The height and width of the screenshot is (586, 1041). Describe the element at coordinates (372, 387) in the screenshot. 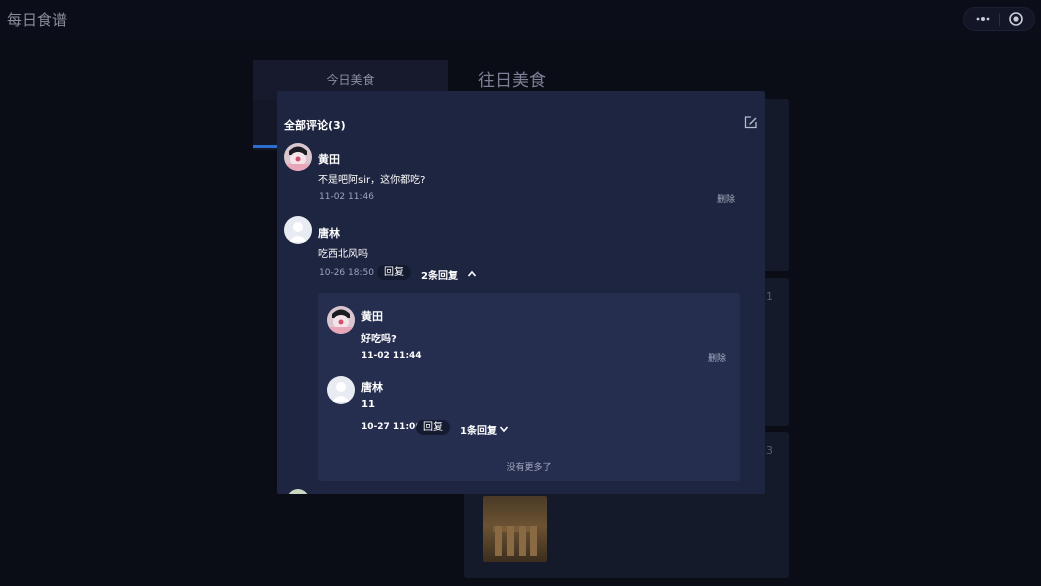

I see `reply-author: 唐林` at that location.